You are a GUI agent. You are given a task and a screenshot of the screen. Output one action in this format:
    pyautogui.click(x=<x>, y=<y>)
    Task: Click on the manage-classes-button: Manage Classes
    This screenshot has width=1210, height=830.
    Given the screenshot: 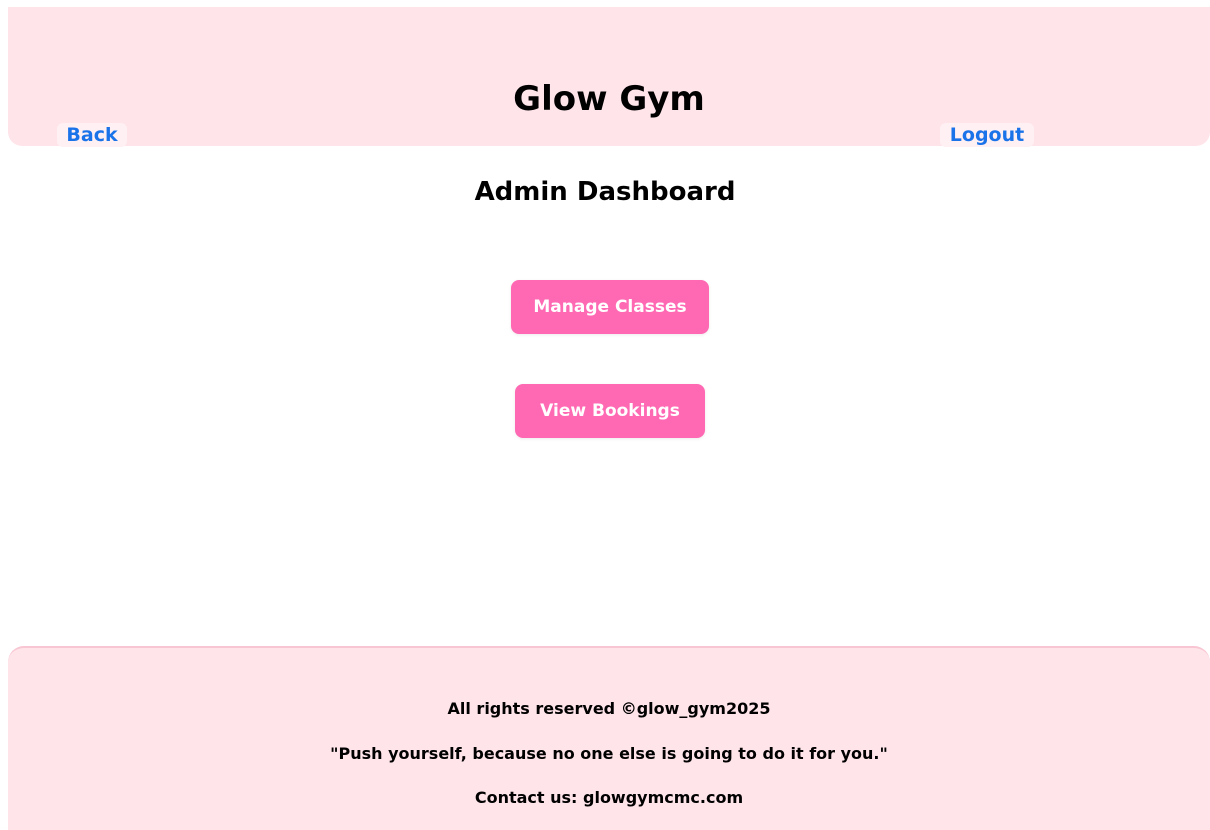 What is the action you would take?
    pyautogui.click(x=610, y=307)
    